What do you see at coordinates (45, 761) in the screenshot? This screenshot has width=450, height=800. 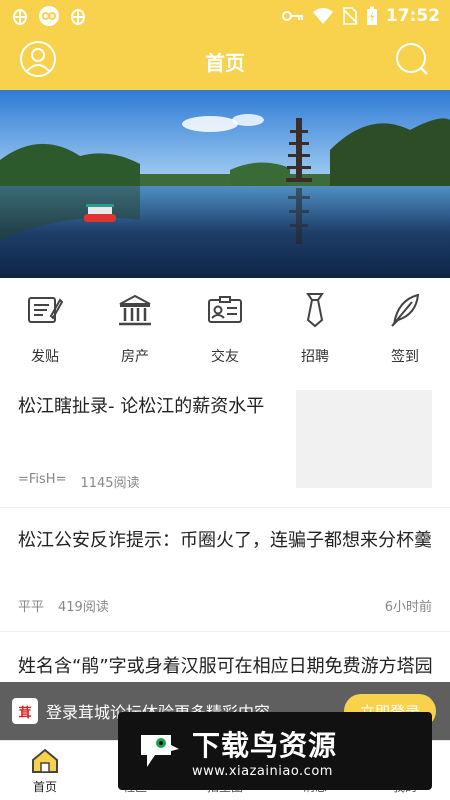 I see `home-icon` at bounding box center [45, 761].